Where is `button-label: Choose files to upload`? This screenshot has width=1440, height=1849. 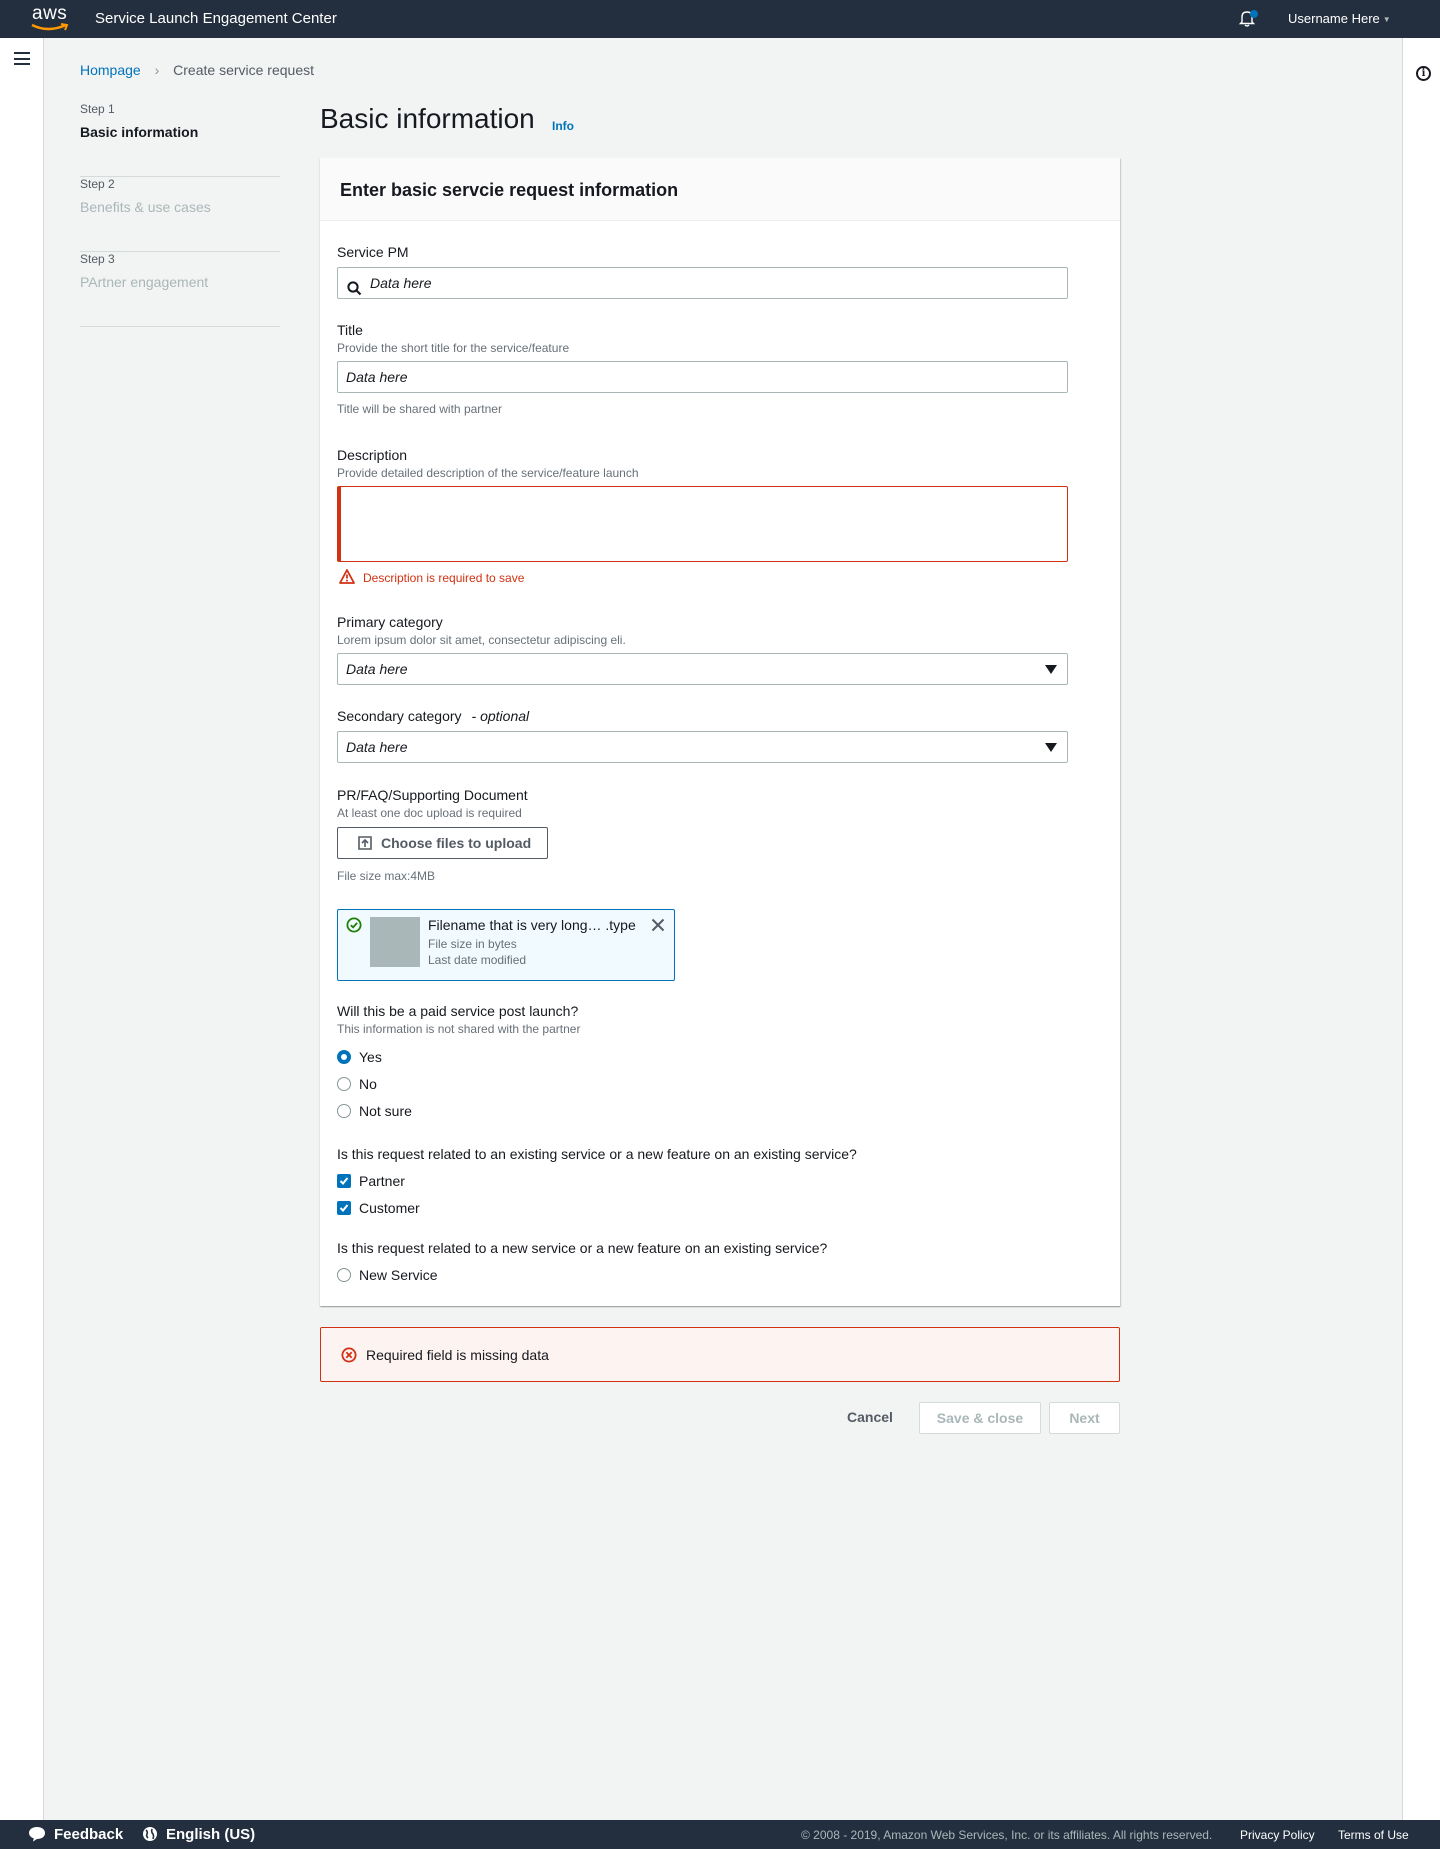 button-label: Choose files to upload is located at coordinates (456, 843).